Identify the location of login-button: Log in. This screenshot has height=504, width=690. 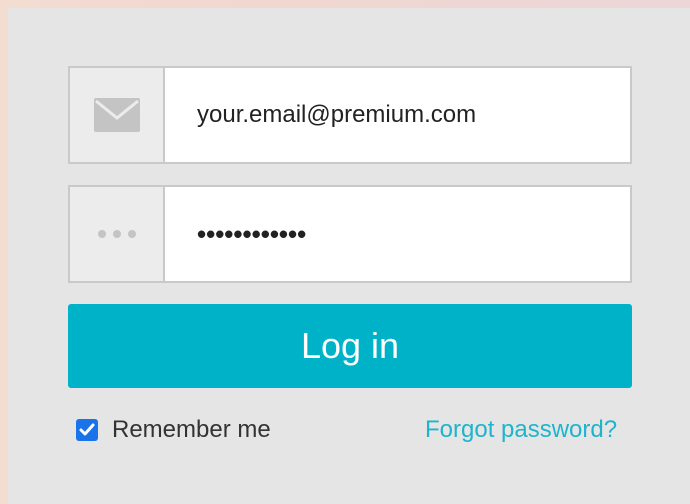
(350, 346).